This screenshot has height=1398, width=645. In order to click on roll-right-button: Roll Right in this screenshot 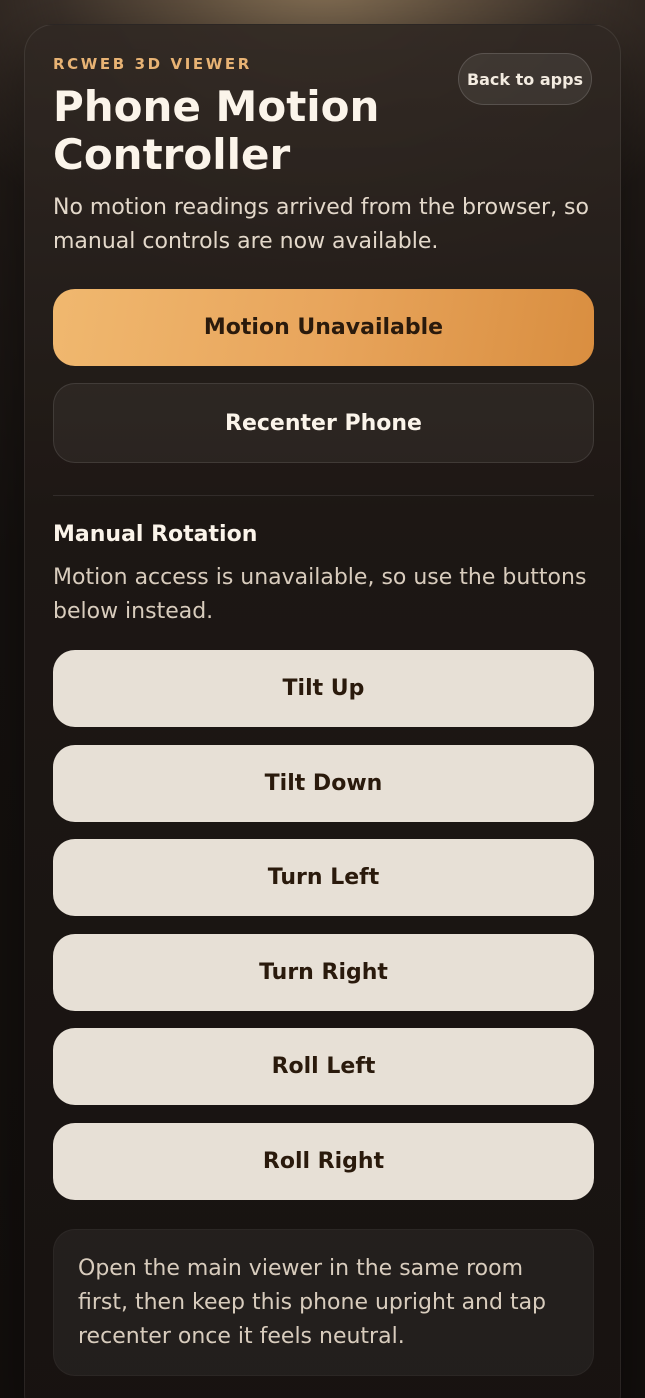, I will do `click(323, 1161)`.